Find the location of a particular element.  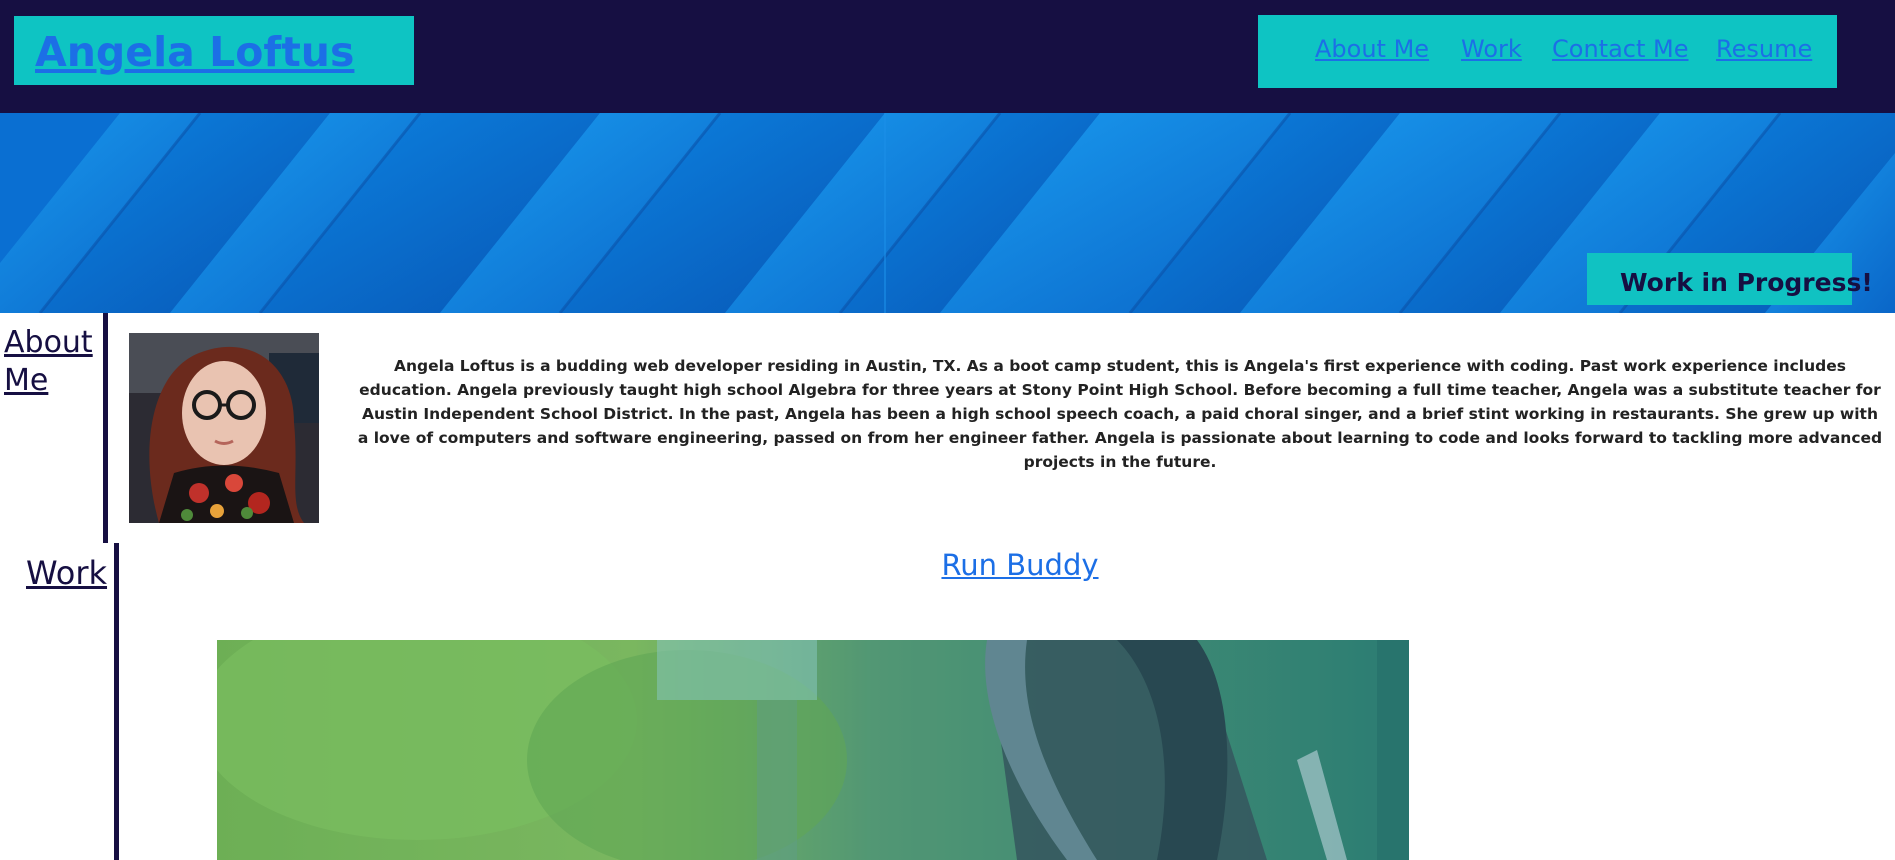

nav-about-me: About Me is located at coordinates (1372, 49).